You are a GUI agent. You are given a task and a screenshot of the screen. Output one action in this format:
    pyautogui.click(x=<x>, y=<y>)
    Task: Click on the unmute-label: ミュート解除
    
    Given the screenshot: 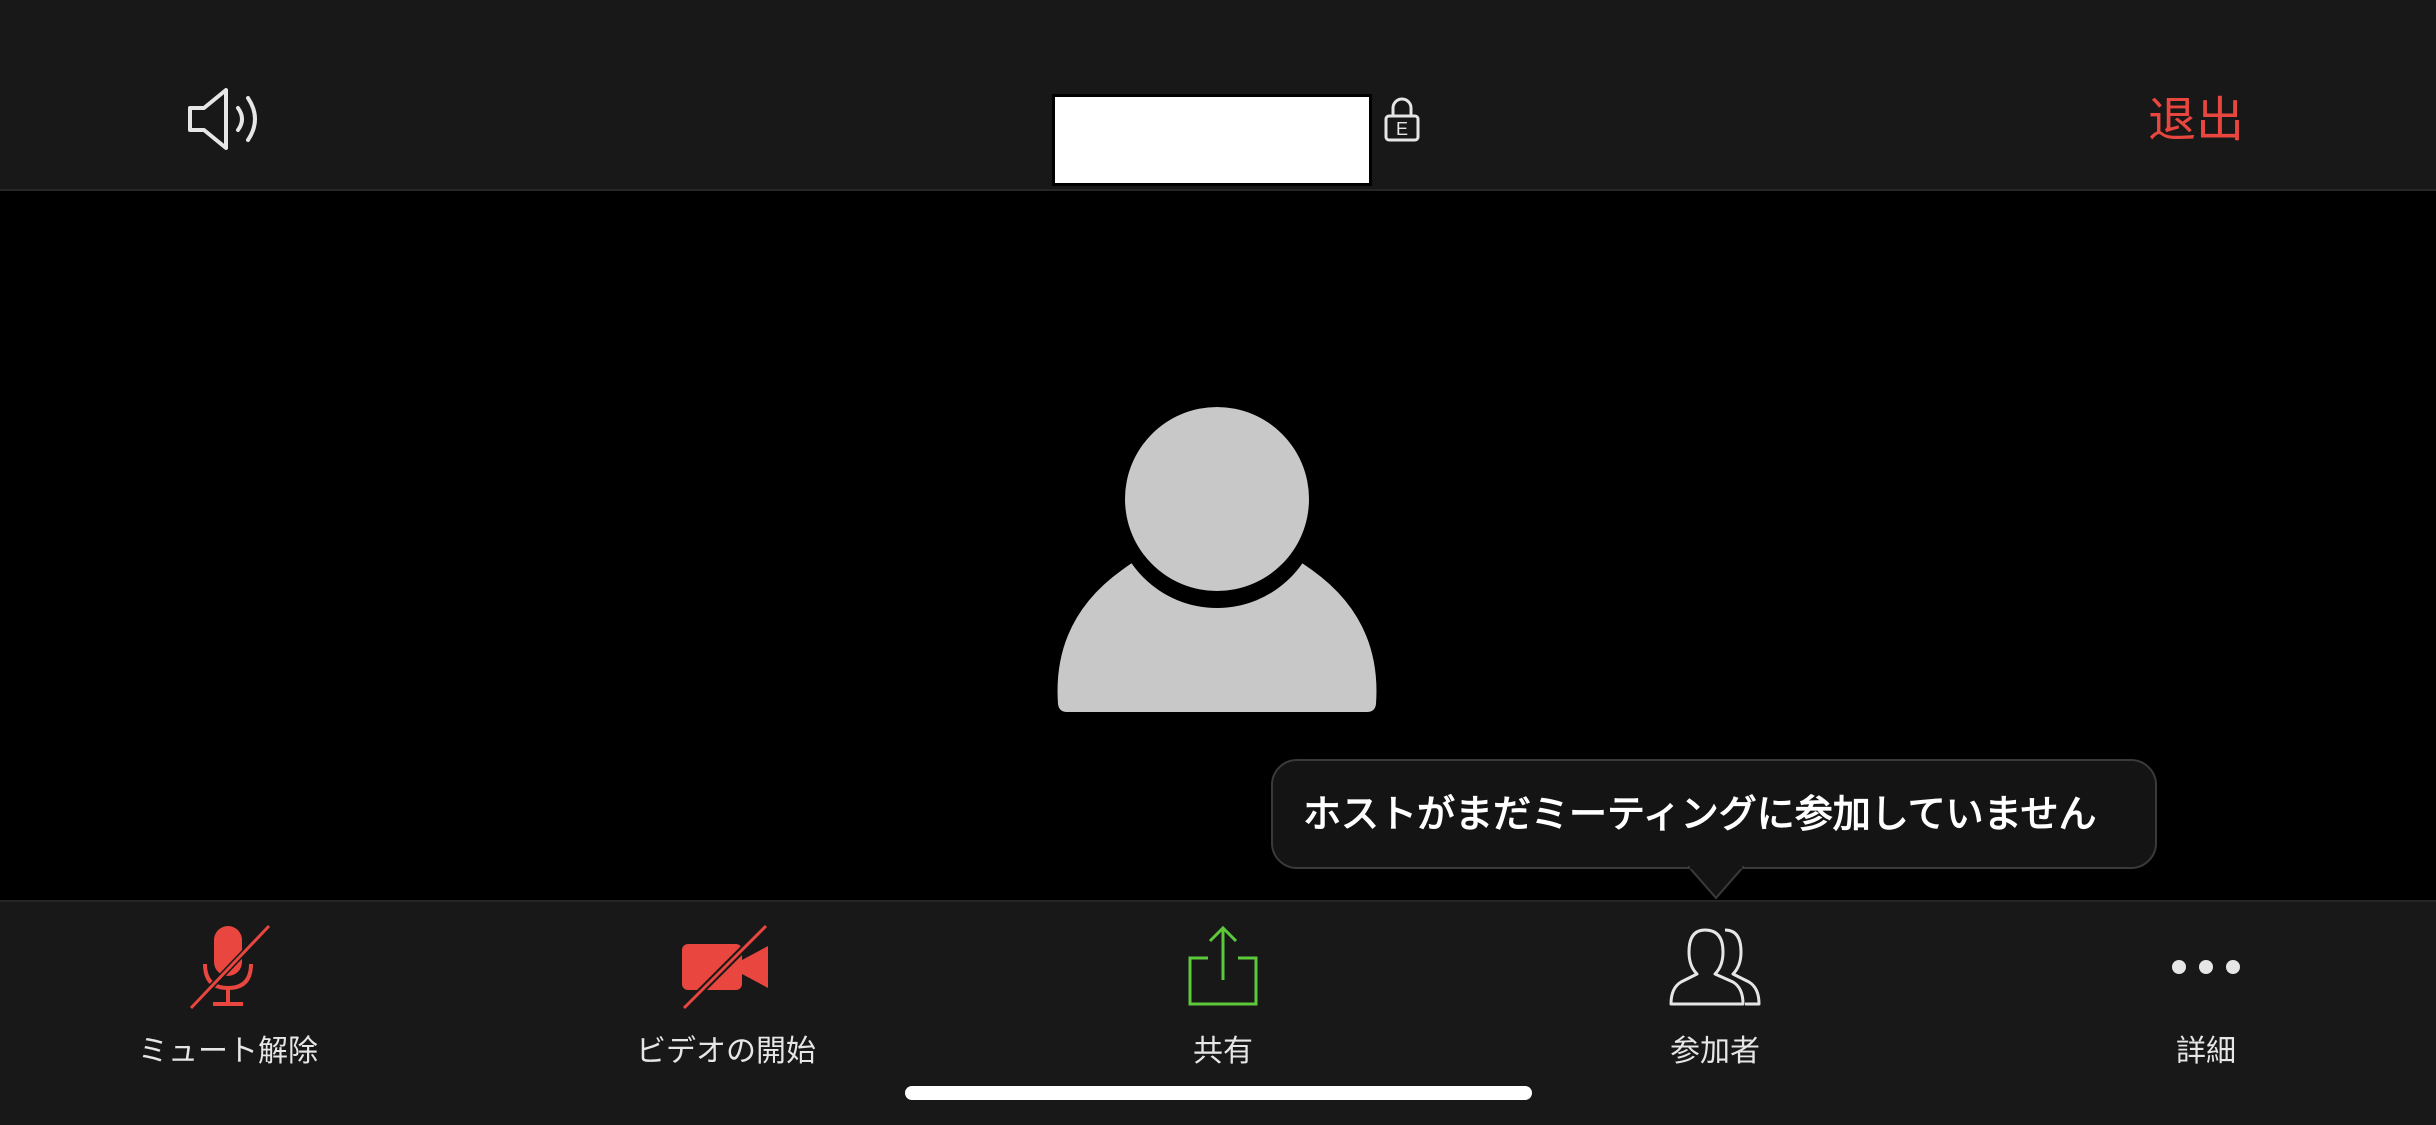 What is the action you would take?
    pyautogui.click(x=228, y=1051)
    